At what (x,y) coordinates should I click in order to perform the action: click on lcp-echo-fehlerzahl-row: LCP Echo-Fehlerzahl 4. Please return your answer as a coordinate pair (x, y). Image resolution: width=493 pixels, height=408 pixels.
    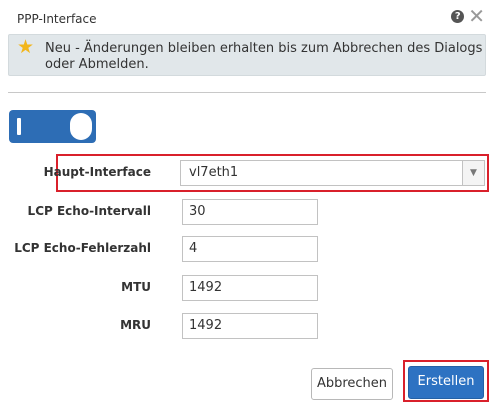
    Looking at the image, I should click on (246, 249).